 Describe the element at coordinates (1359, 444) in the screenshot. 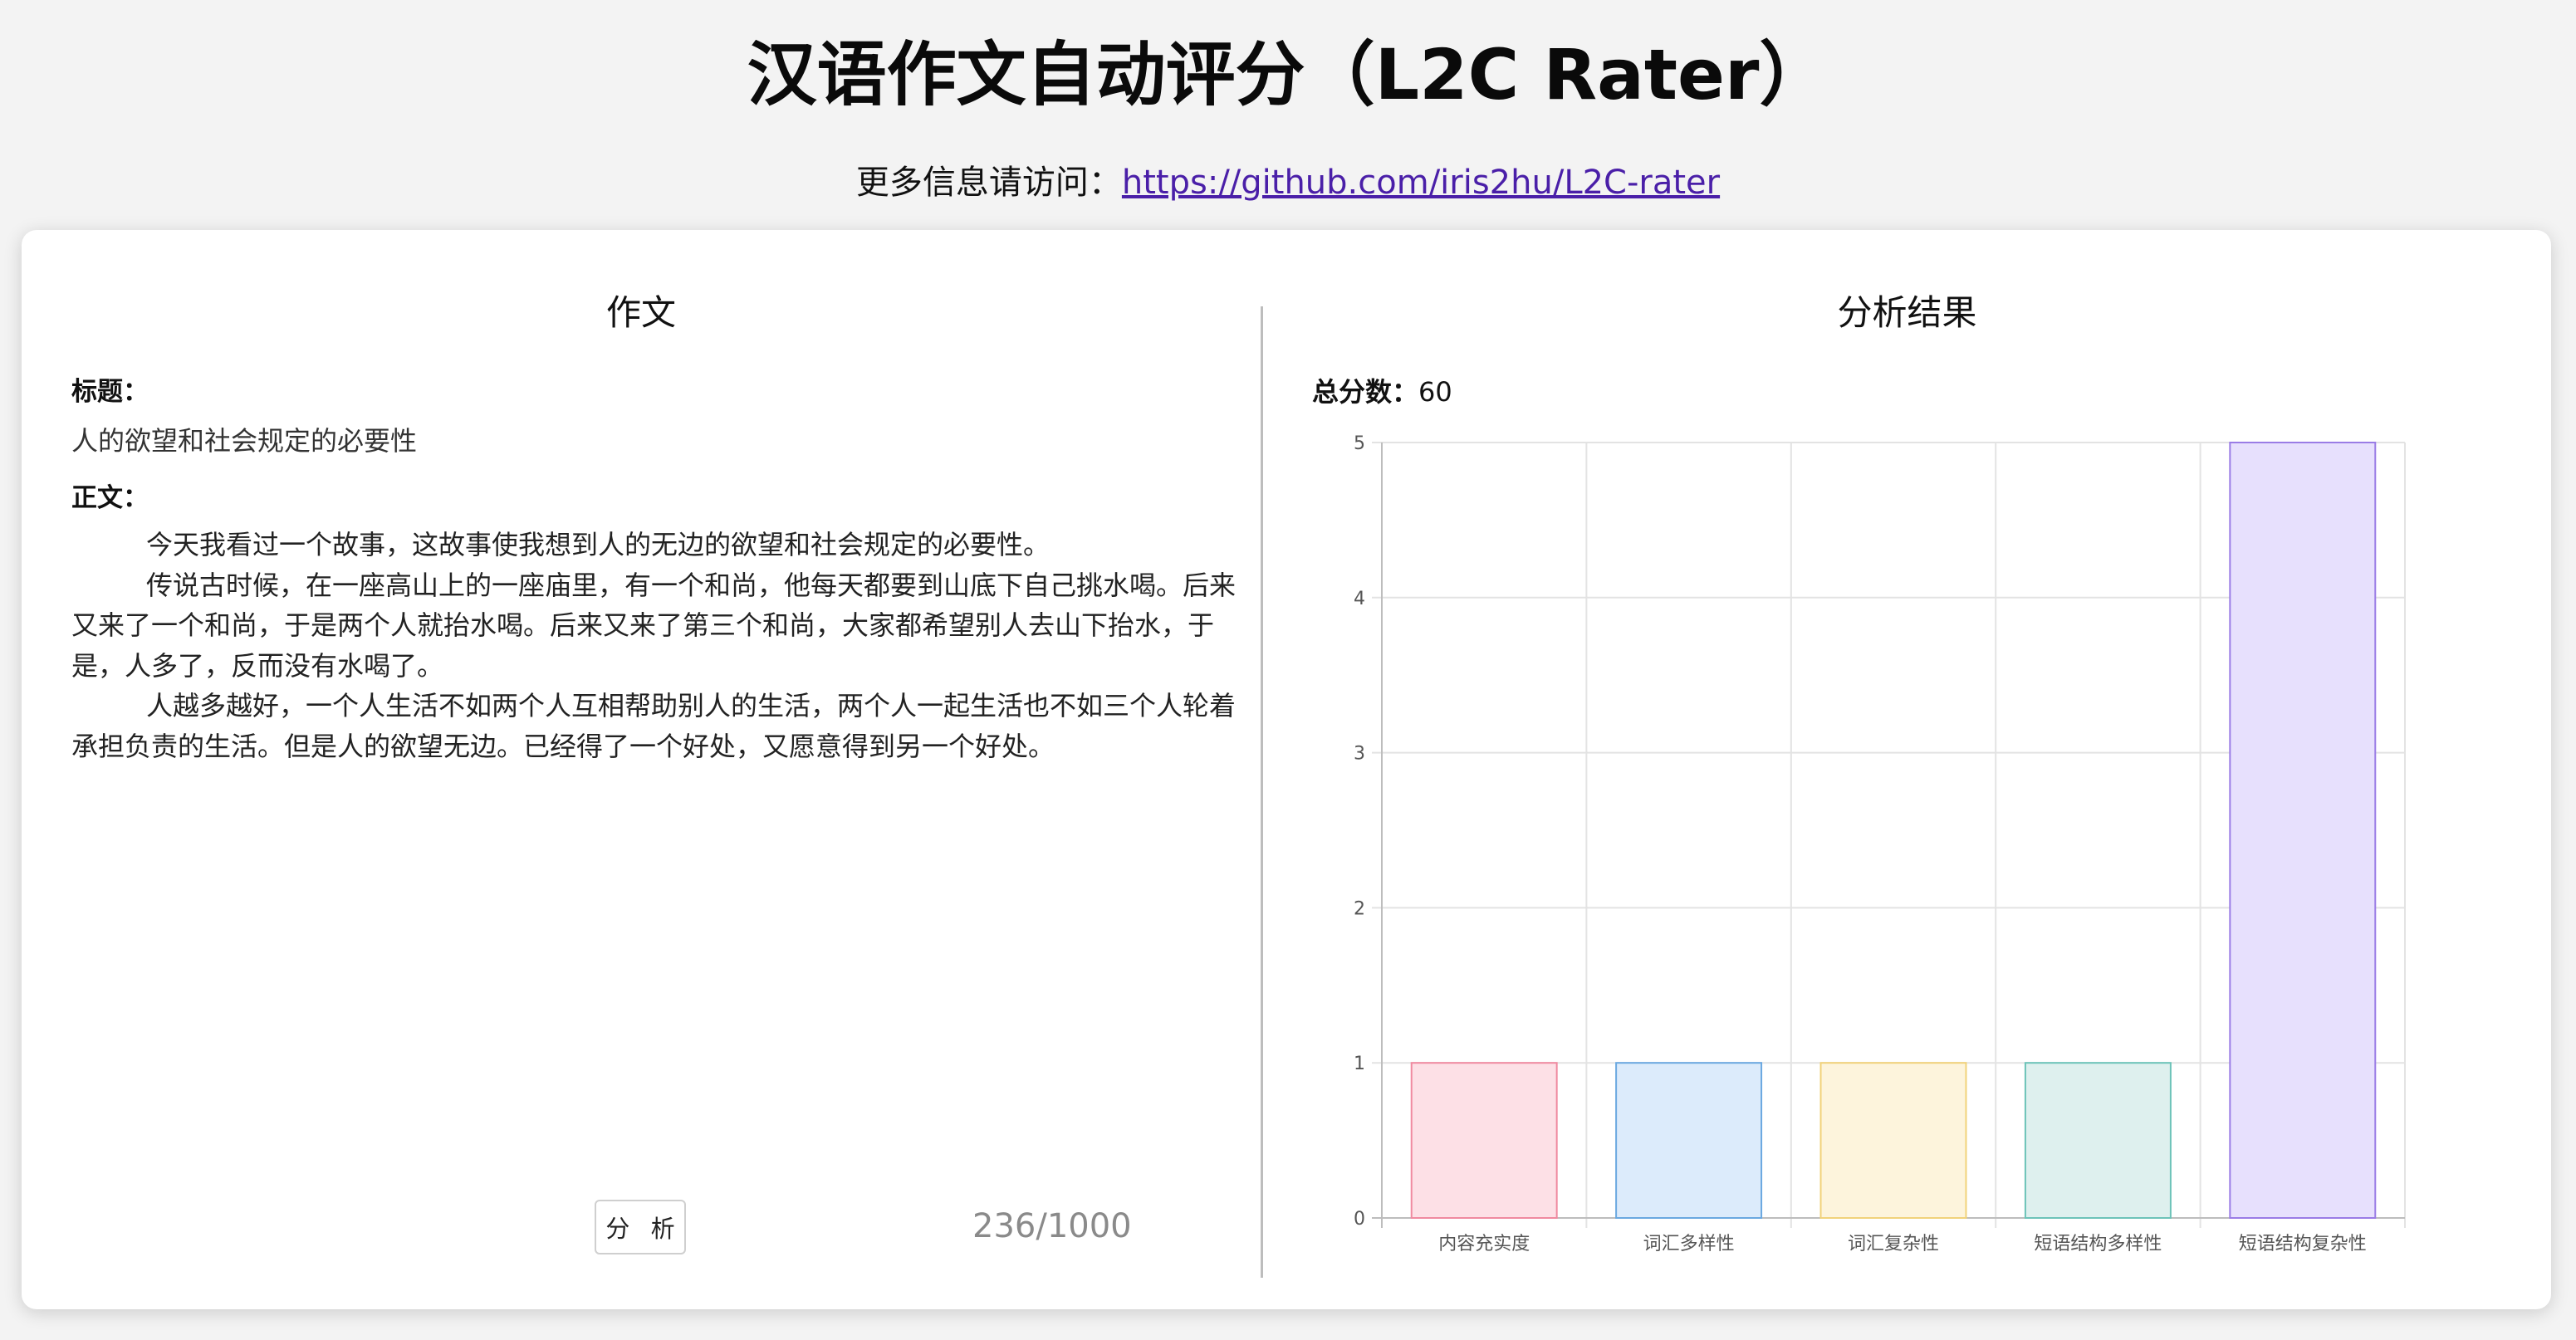

I see `y-tick-label: 5` at that location.